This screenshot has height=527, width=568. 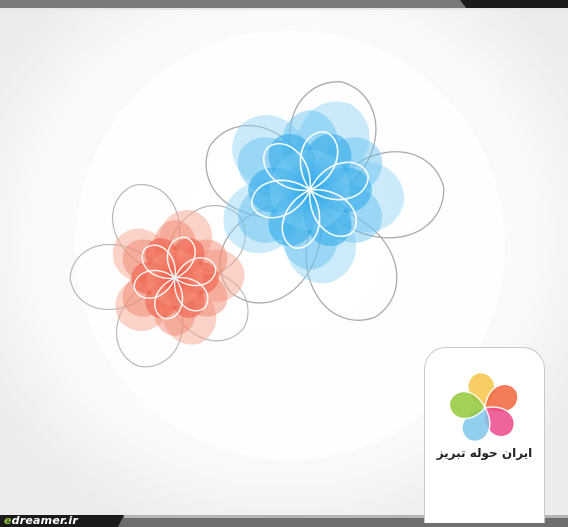 What do you see at coordinates (45, 520) in the screenshot?
I see `watermark-rest: dreamer.ir` at bounding box center [45, 520].